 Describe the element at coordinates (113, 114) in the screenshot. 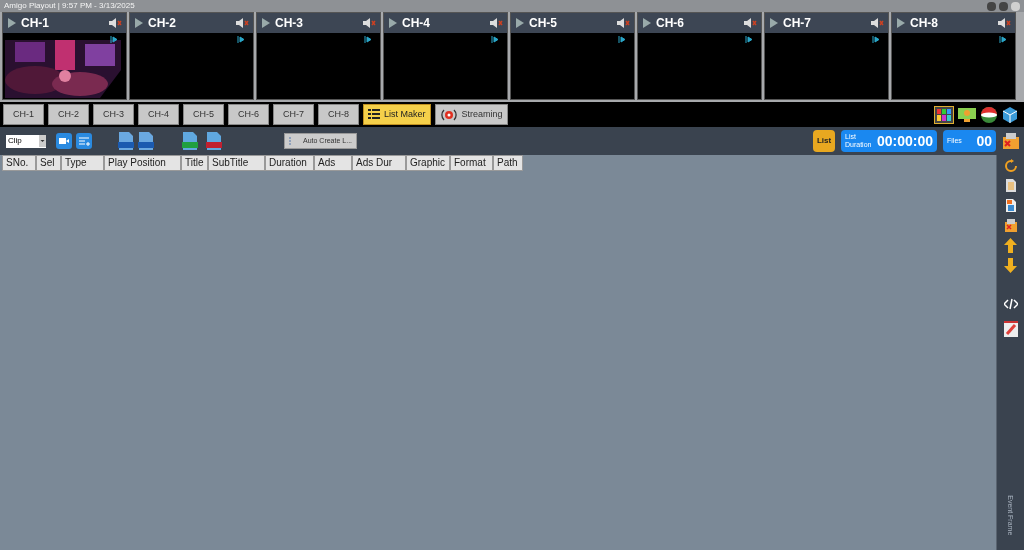

I see `tab: CH-3` at that location.